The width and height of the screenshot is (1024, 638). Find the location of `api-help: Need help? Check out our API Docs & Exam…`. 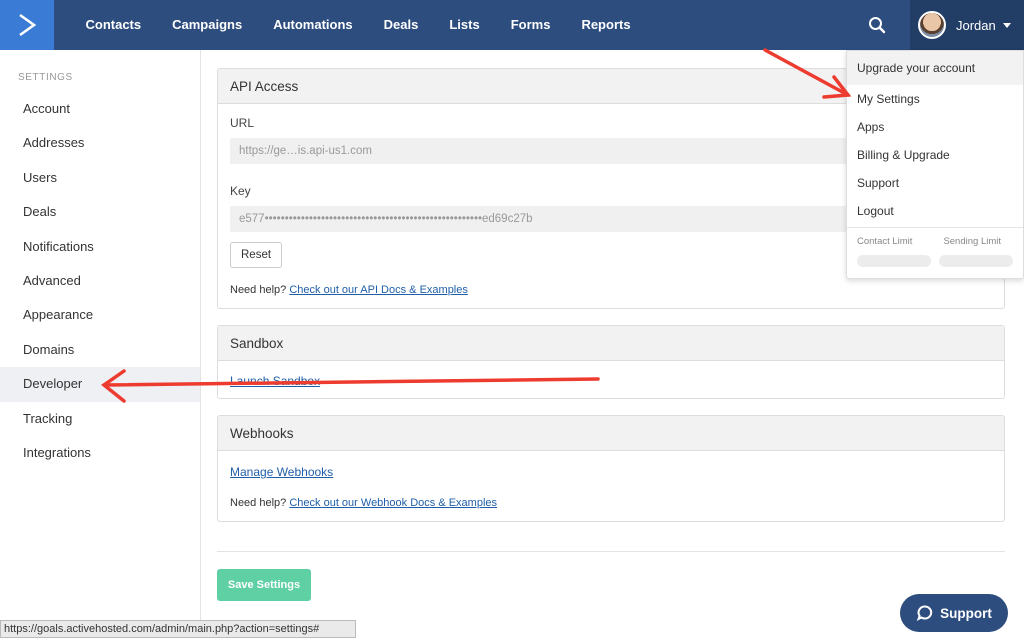

api-help: Need help? Check out our API Docs & Exam… is located at coordinates (611, 290).